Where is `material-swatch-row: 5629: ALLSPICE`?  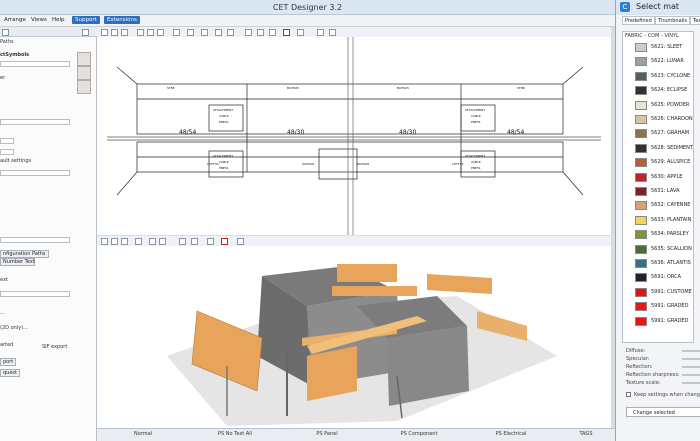 material-swatch-row: 5629: ALLSPICE is located at coordinates (664, 162).